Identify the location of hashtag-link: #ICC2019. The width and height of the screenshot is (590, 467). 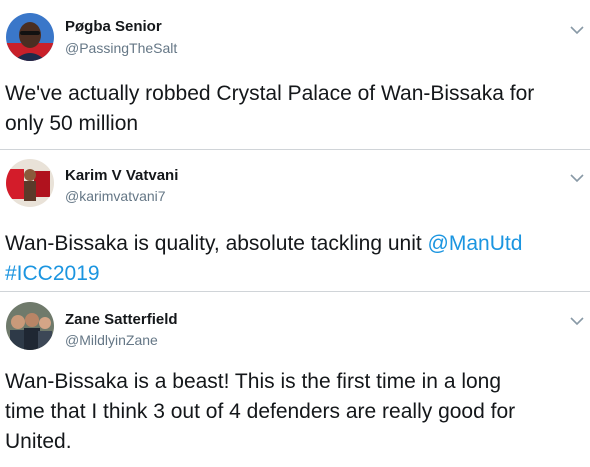
(52, 273).